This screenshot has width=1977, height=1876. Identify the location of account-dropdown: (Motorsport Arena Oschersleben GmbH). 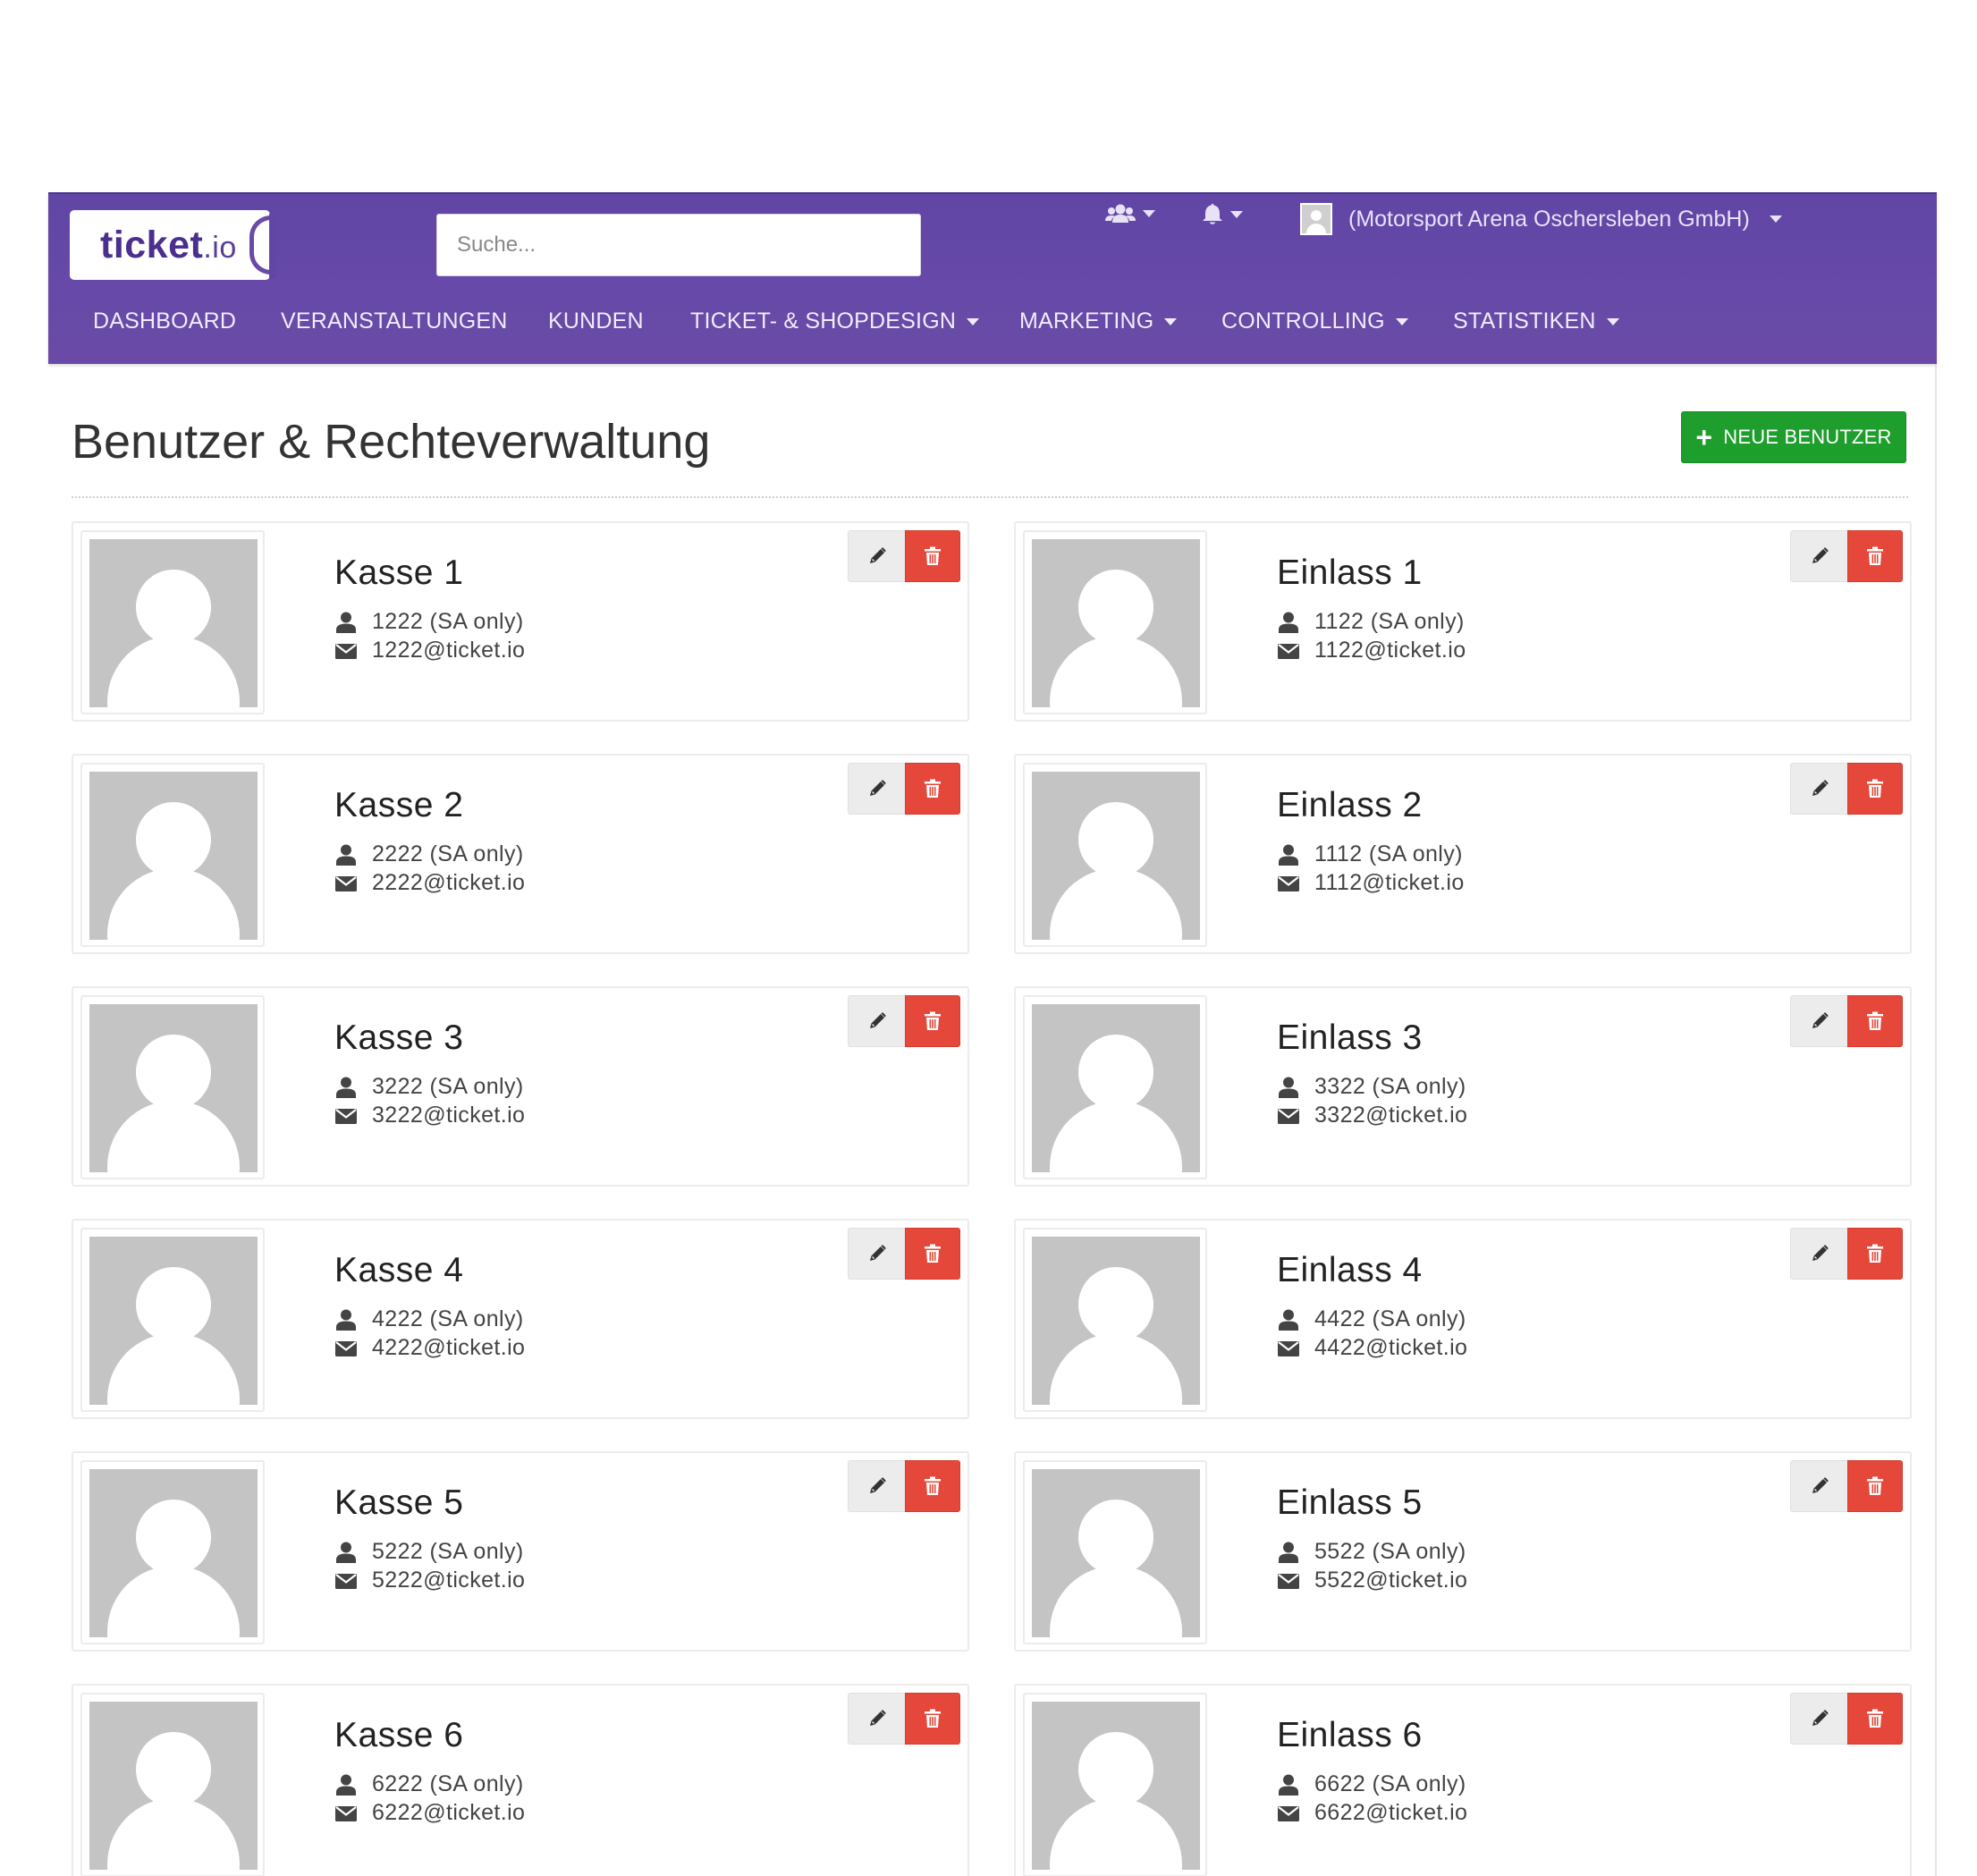
(1541, 219).